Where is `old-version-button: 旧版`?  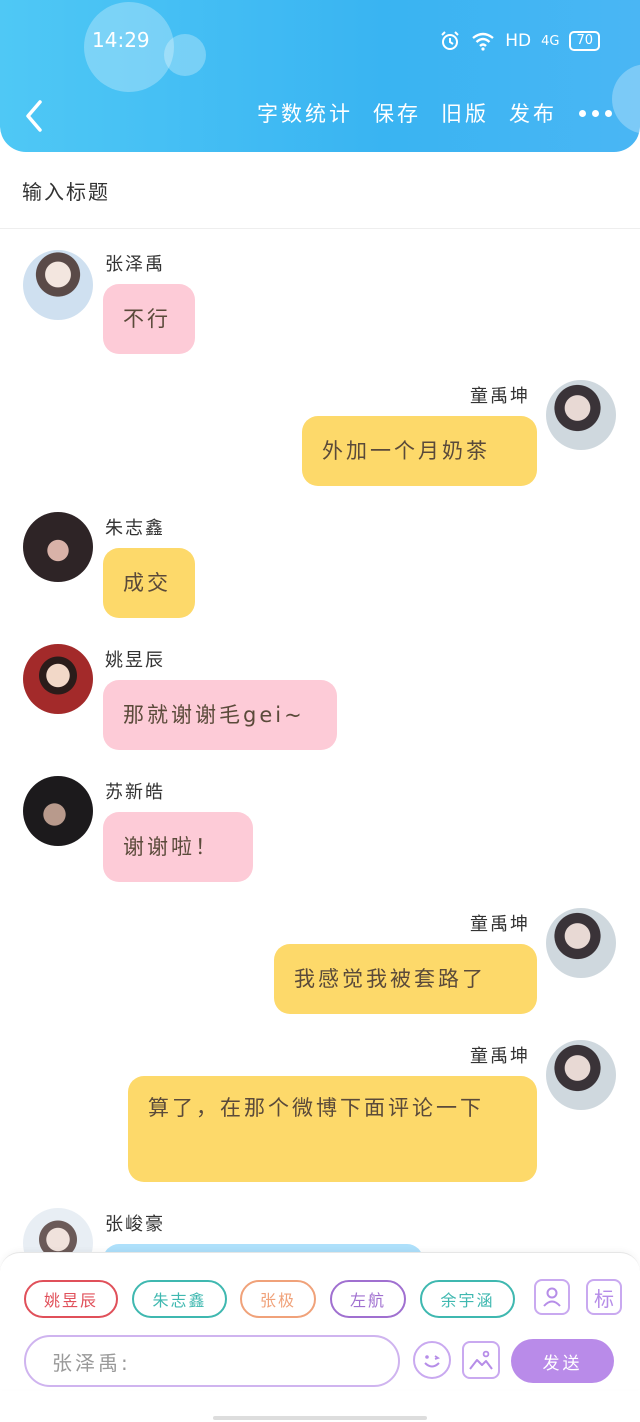
old-version-button: 旧版 is located at coordinates (465, 113).